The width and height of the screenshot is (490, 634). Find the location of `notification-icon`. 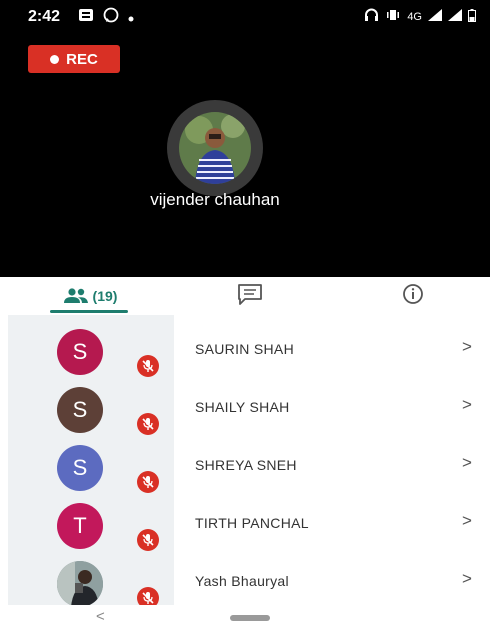

notification-icon is located at coordinates (86, 17).